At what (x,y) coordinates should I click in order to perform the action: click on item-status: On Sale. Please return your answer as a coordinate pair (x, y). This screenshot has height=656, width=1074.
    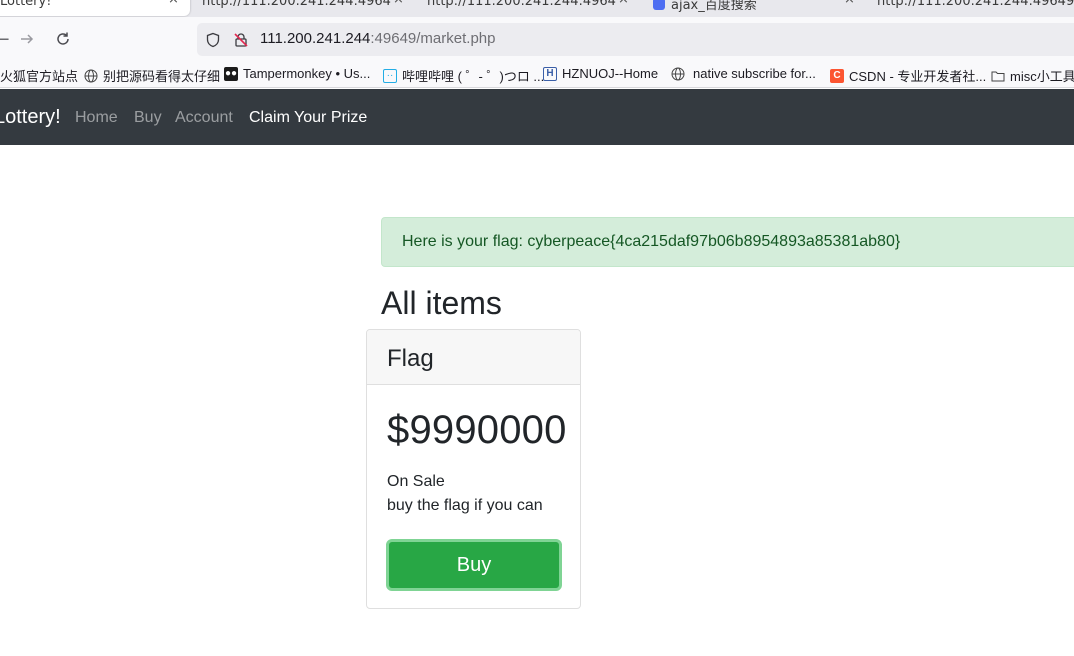
    Looking at the image, I should click on (416, 481).